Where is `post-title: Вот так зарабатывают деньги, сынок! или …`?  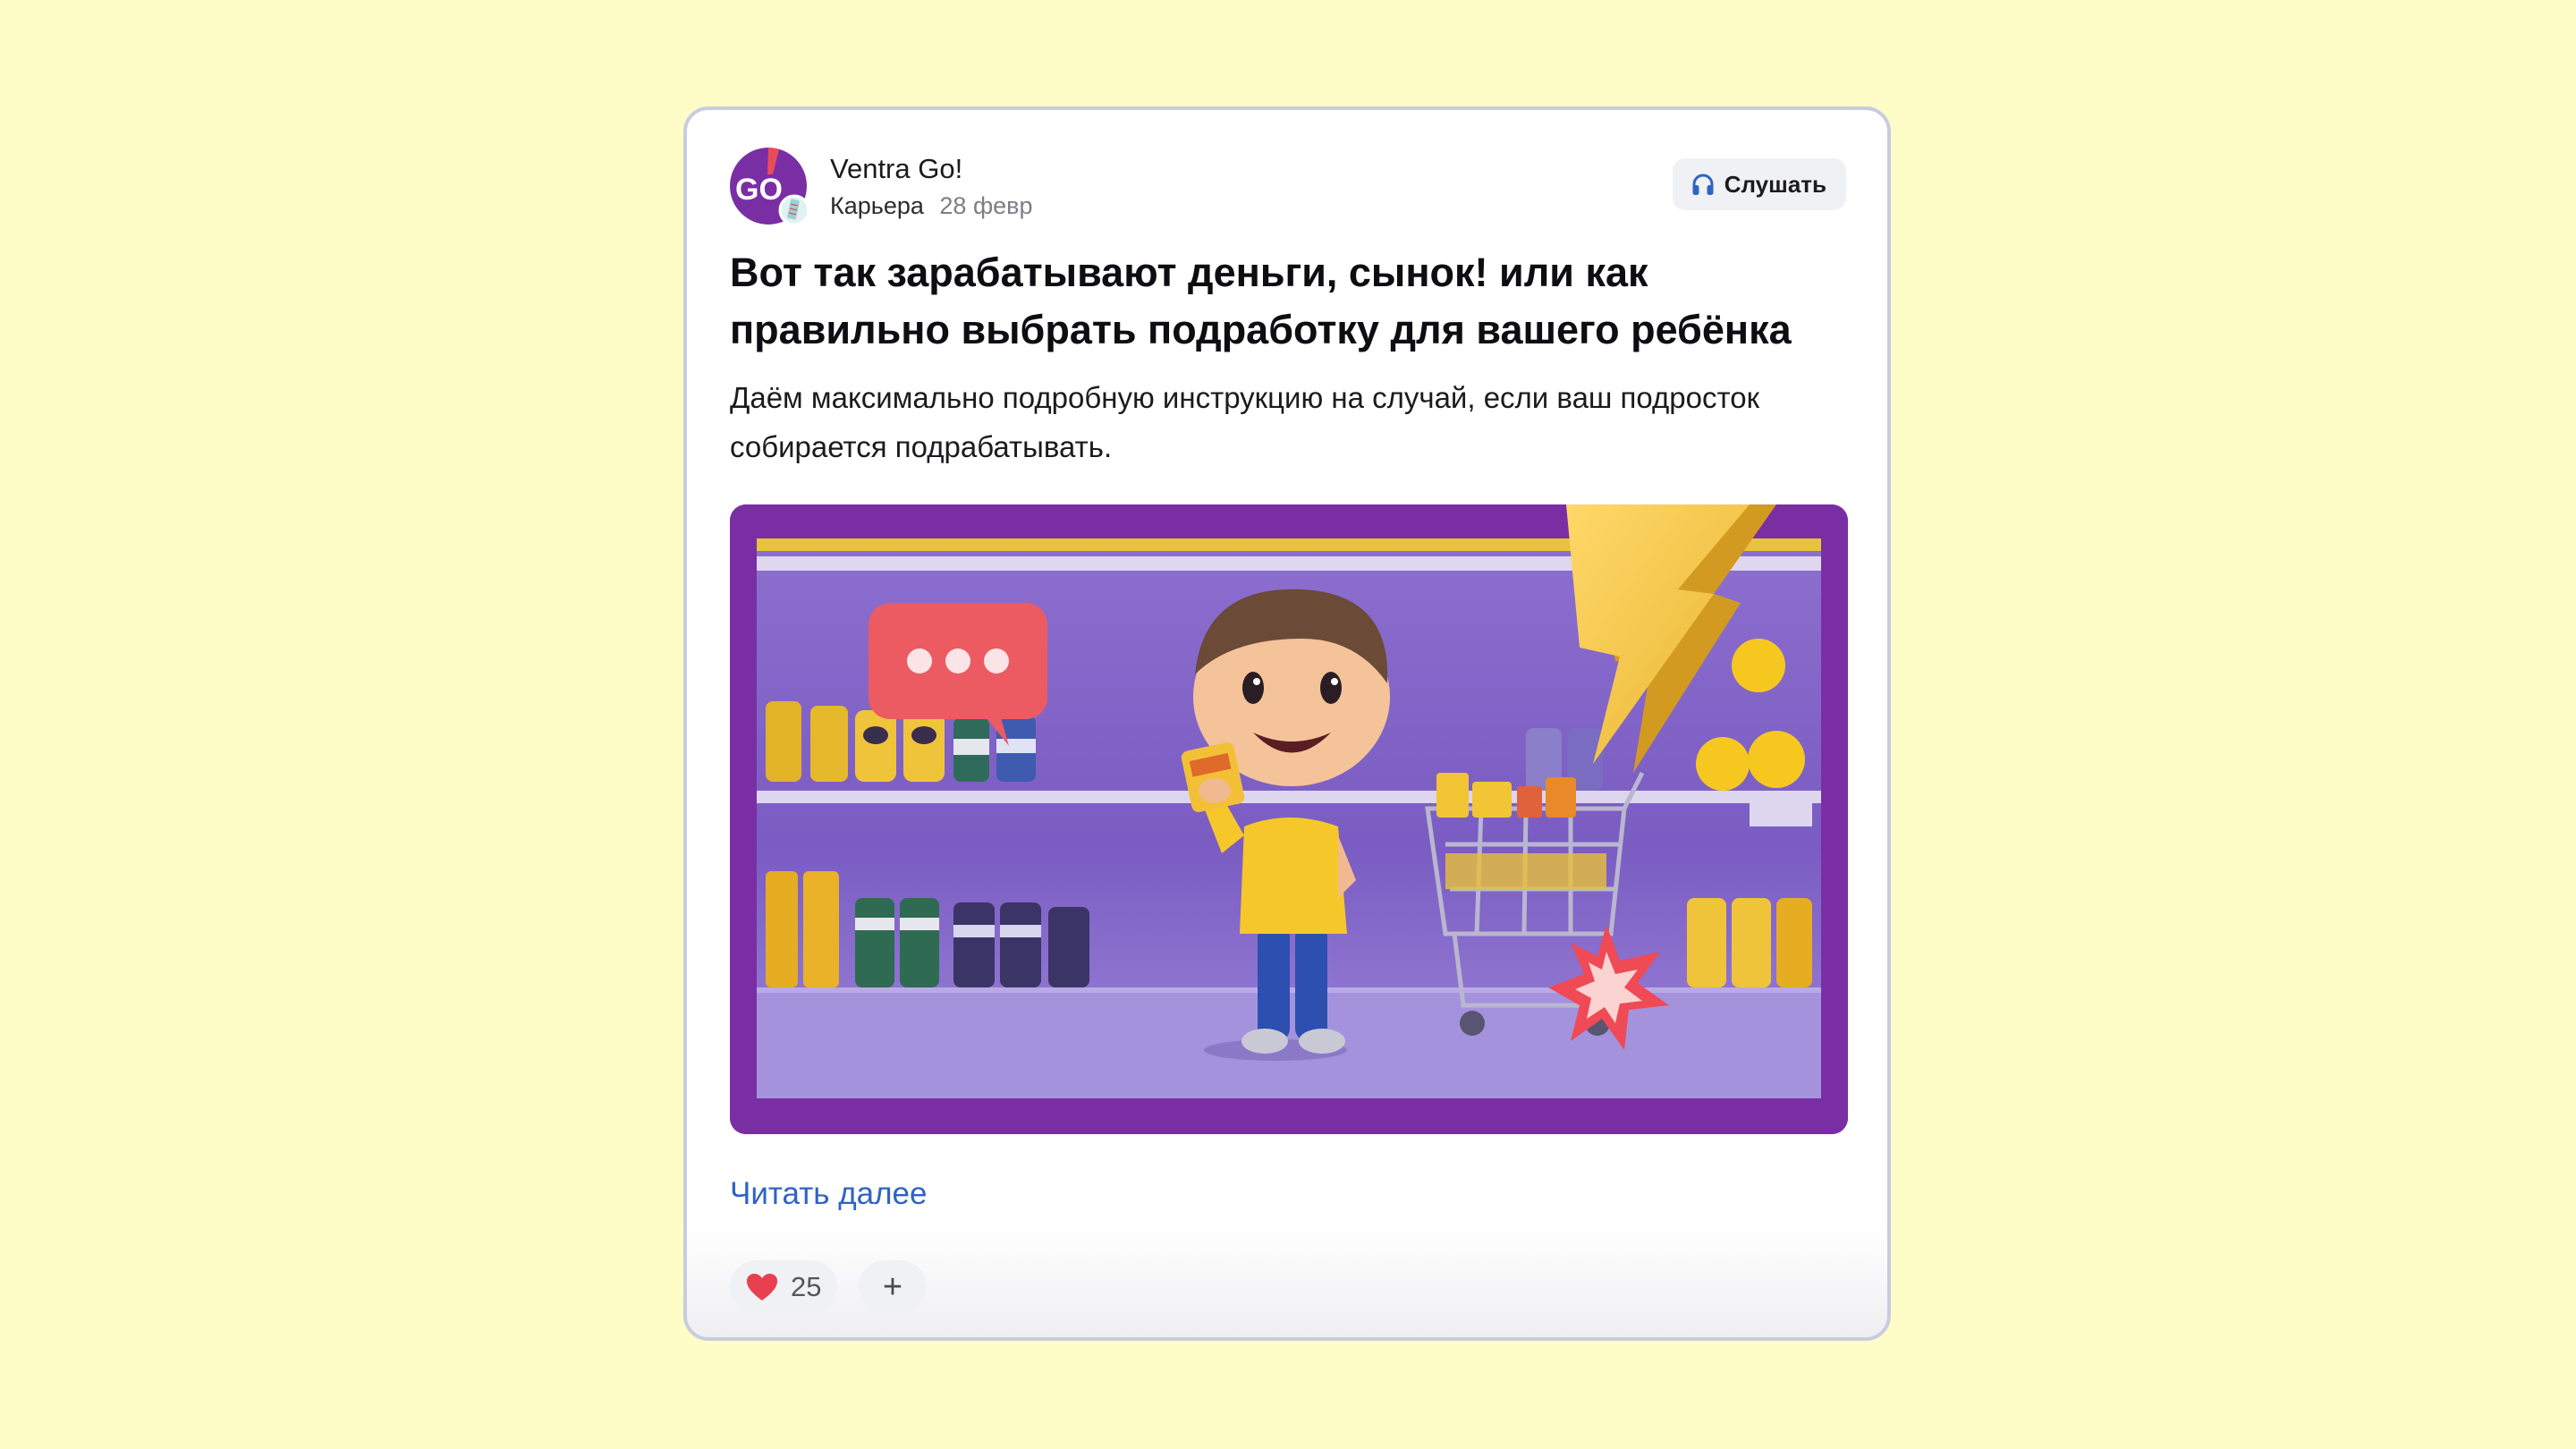 post-title: Вот так зарабатывают деньги, сынок! или … is located at coordinates (1284, 301).